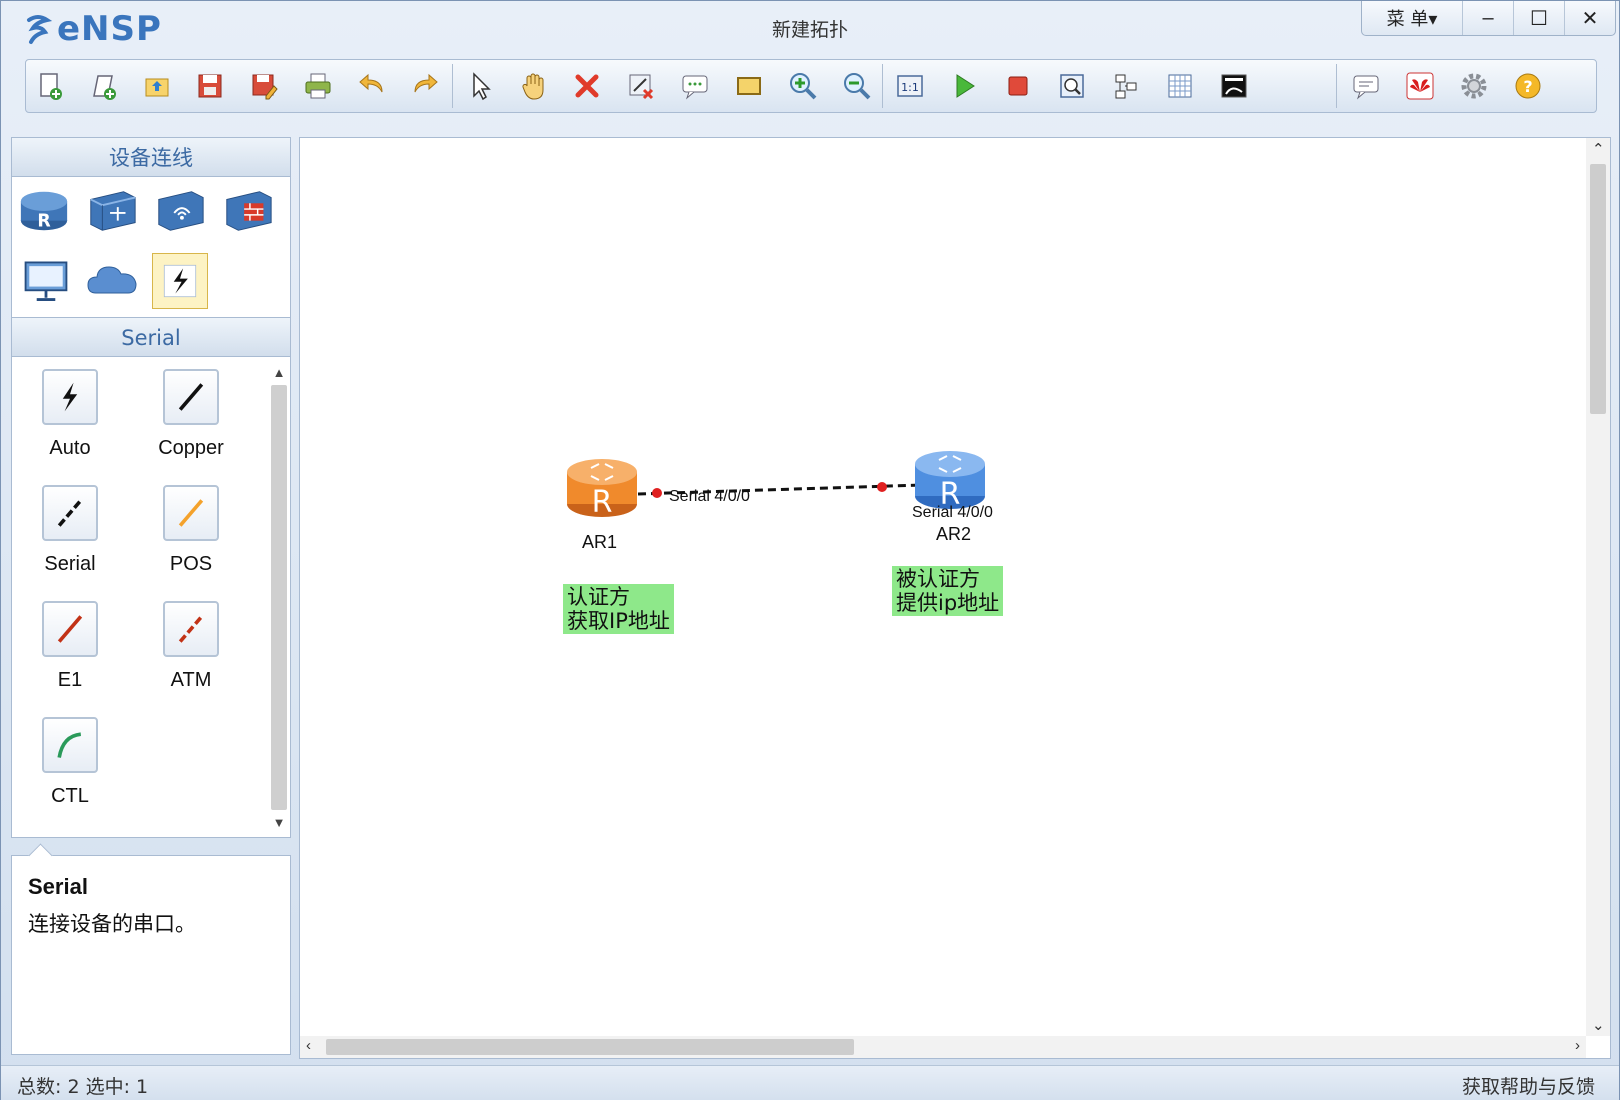 Image resolution: width=1620 pixels, height=1100 pixels. Describe the element at coordinates (279, 372) in the screenshot. I see `scroll-up-icon: ▲` at that location.